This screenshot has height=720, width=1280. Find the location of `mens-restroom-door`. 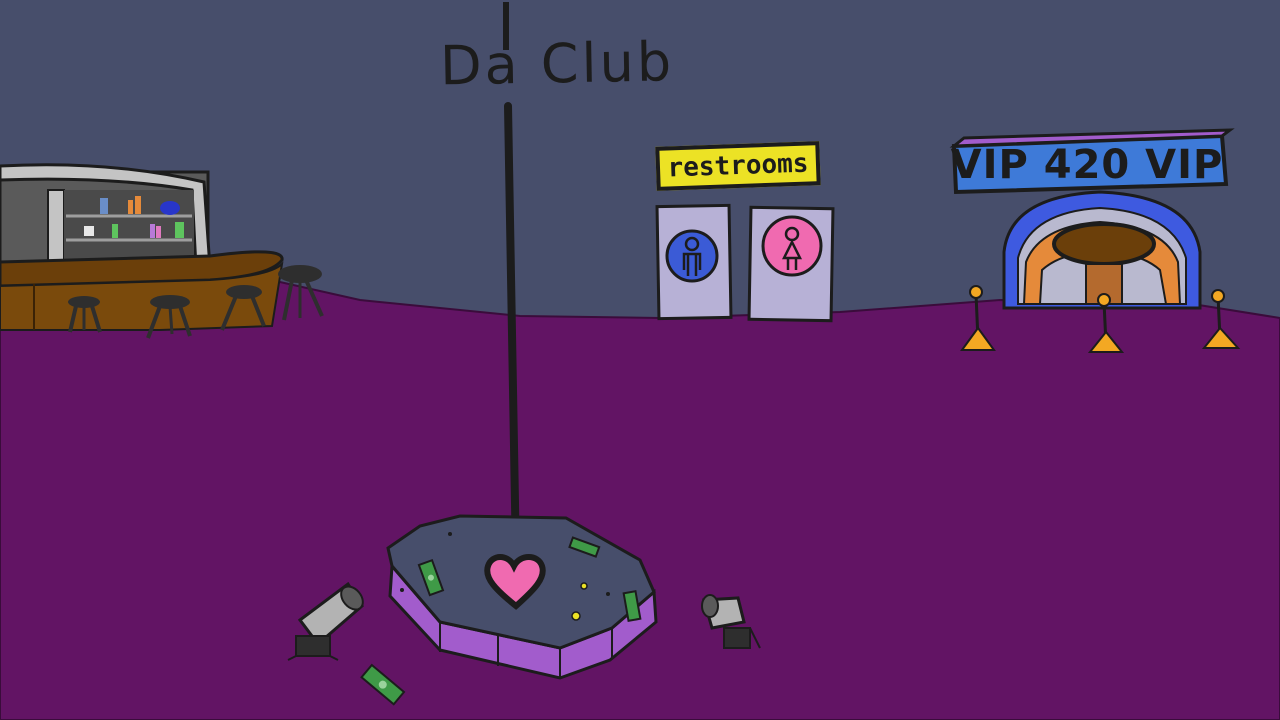

mens-restroom-door is located at coordinates (694, 262).